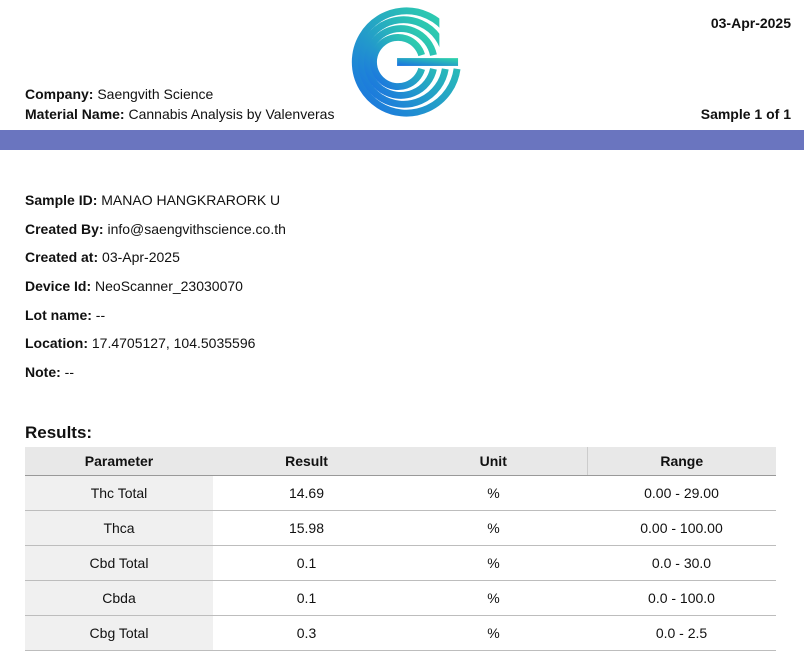 The height and width of the screenshot is (651, 804). What do you see at coordinates (493, 461) in the screenshot?
I see `column-header-unit: Unit` at bounding box center [493, 461].